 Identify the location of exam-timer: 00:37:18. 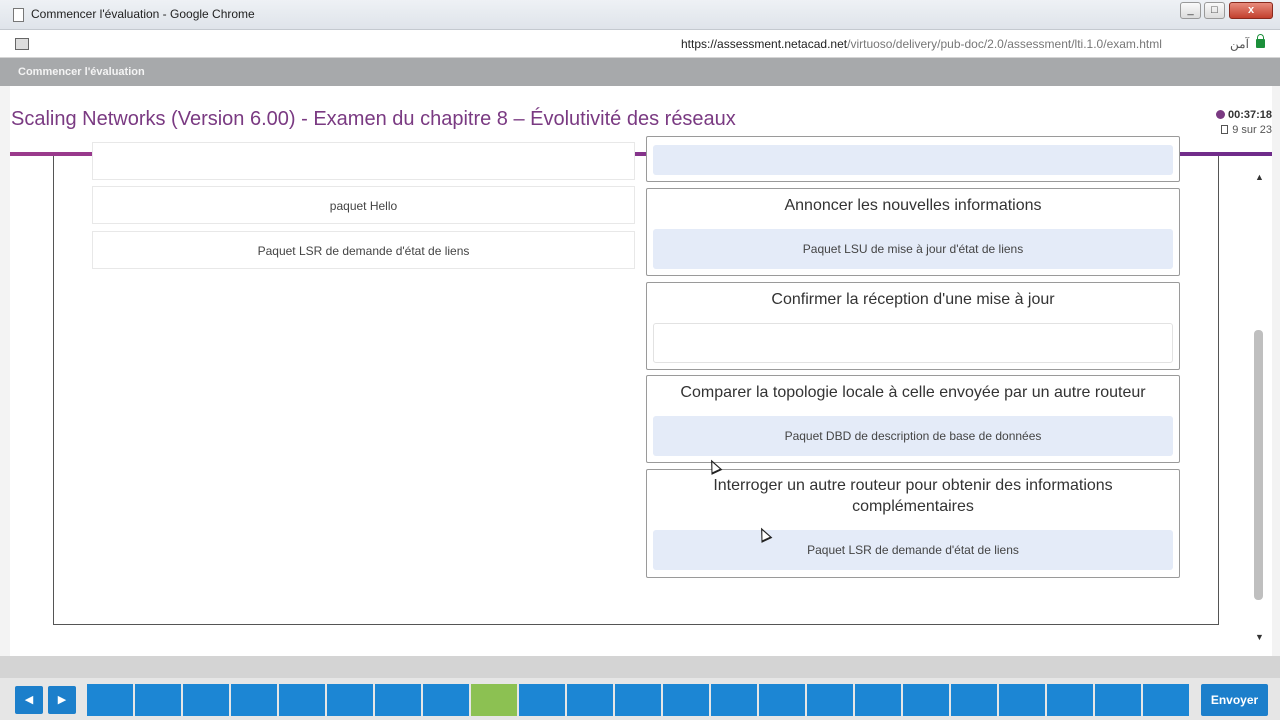
(1243, 115).